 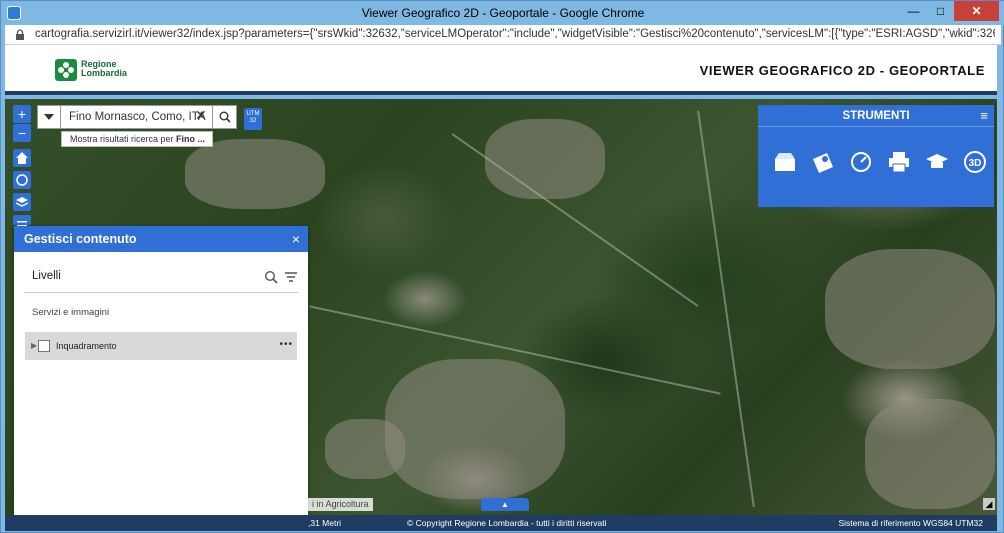 What do you see at coordinates (201, 115) in the screenshot?
I see `clear-search-icon: ✕` at bounding box center [201, 115].